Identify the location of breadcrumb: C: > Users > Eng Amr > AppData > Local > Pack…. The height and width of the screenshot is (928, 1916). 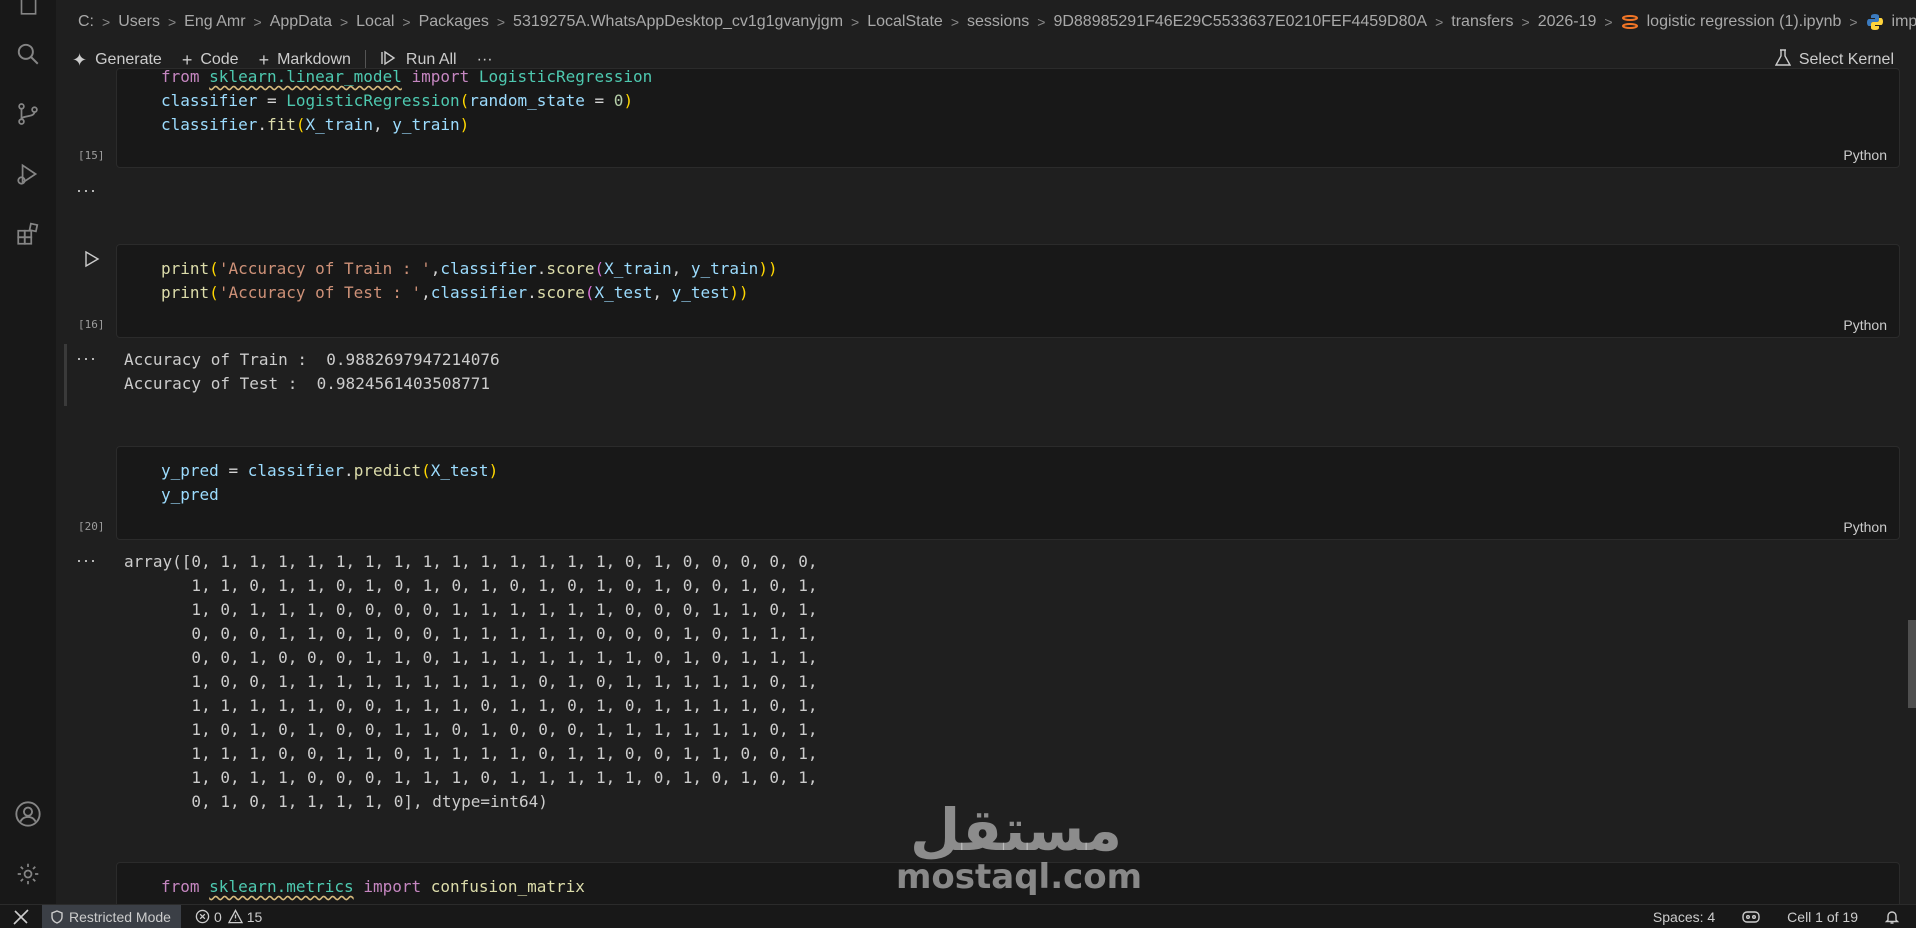
(986, 22).